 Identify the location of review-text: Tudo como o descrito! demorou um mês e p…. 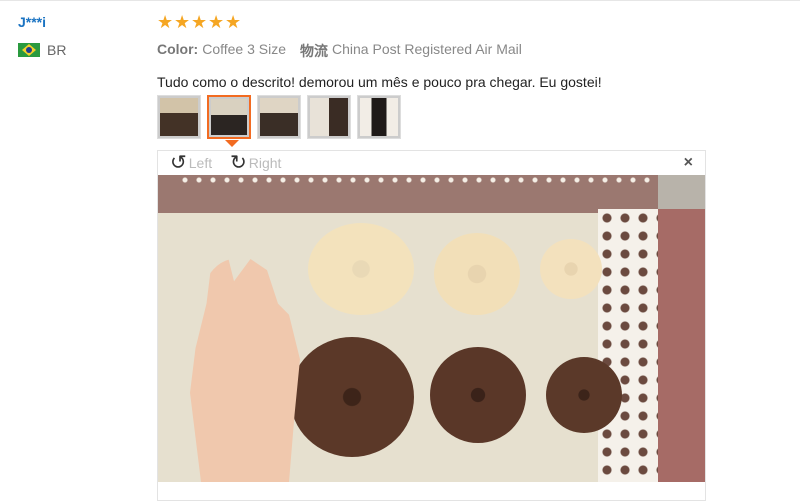
(379, 82).